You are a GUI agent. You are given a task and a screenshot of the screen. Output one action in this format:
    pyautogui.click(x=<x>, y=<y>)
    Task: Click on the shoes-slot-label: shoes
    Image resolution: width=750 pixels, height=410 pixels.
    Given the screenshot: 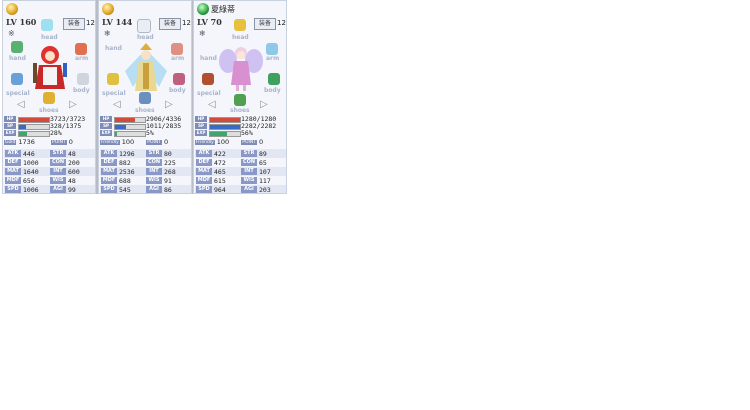 What is the action you would take?
    pyautogui.click(x=240, y=110)
    